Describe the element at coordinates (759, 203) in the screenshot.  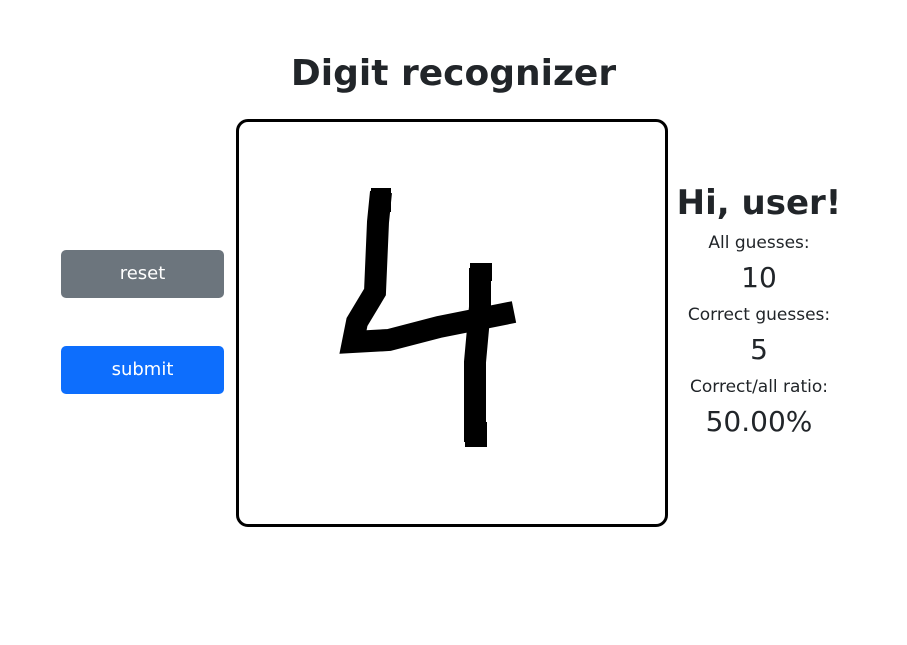
I see `greeting: Hi, user!` at that location.